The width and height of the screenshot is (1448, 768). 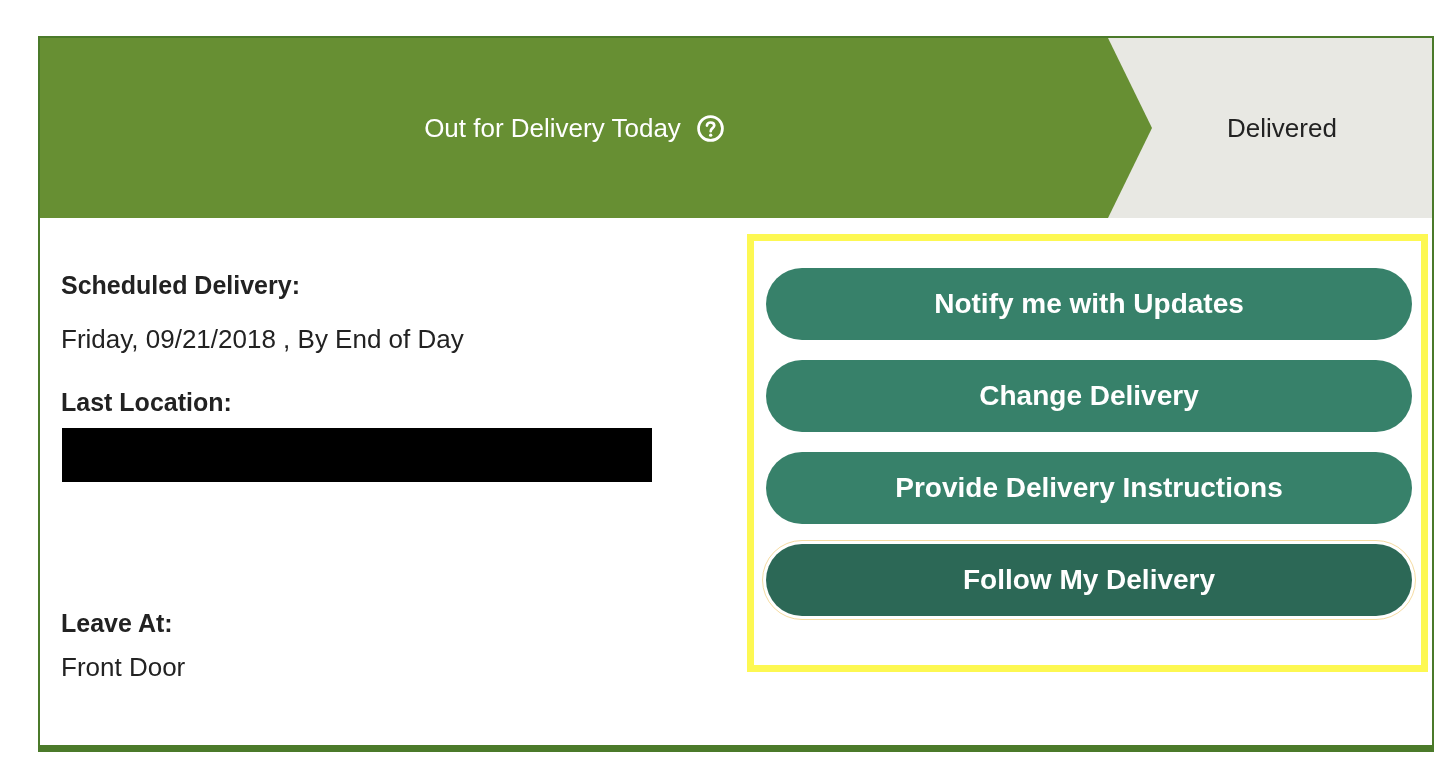 What do you see at coordinates (1282, 128) in the screenshot?
I see `step-label: Delivered` at bounding box center [1282, 128].